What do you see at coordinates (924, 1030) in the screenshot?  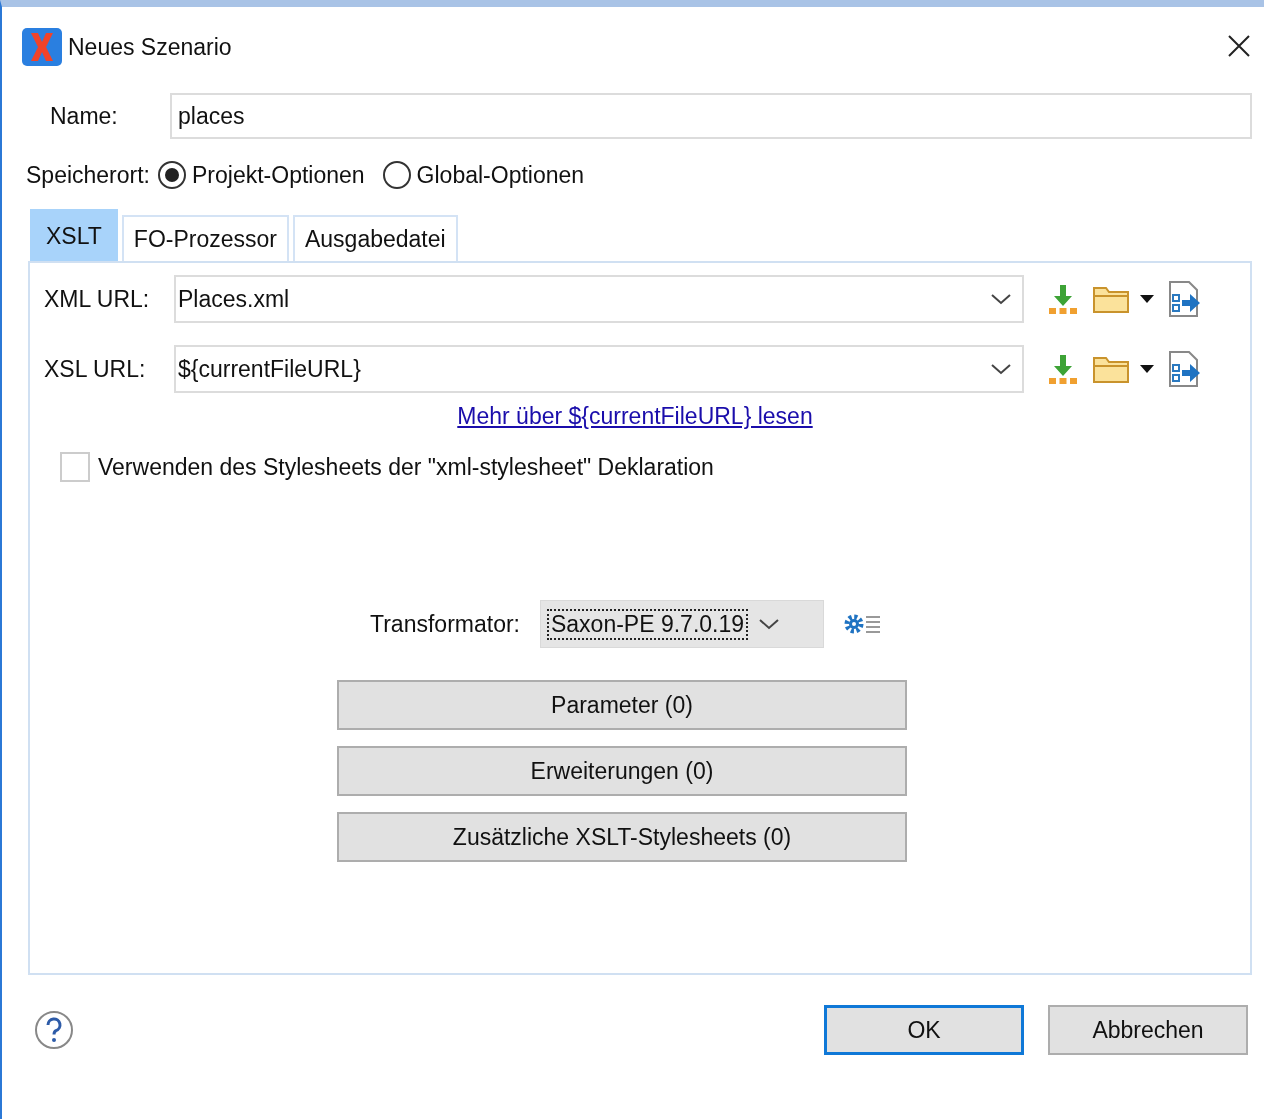 I see `dialog-button: OK` at bounding box center [924, 1030].